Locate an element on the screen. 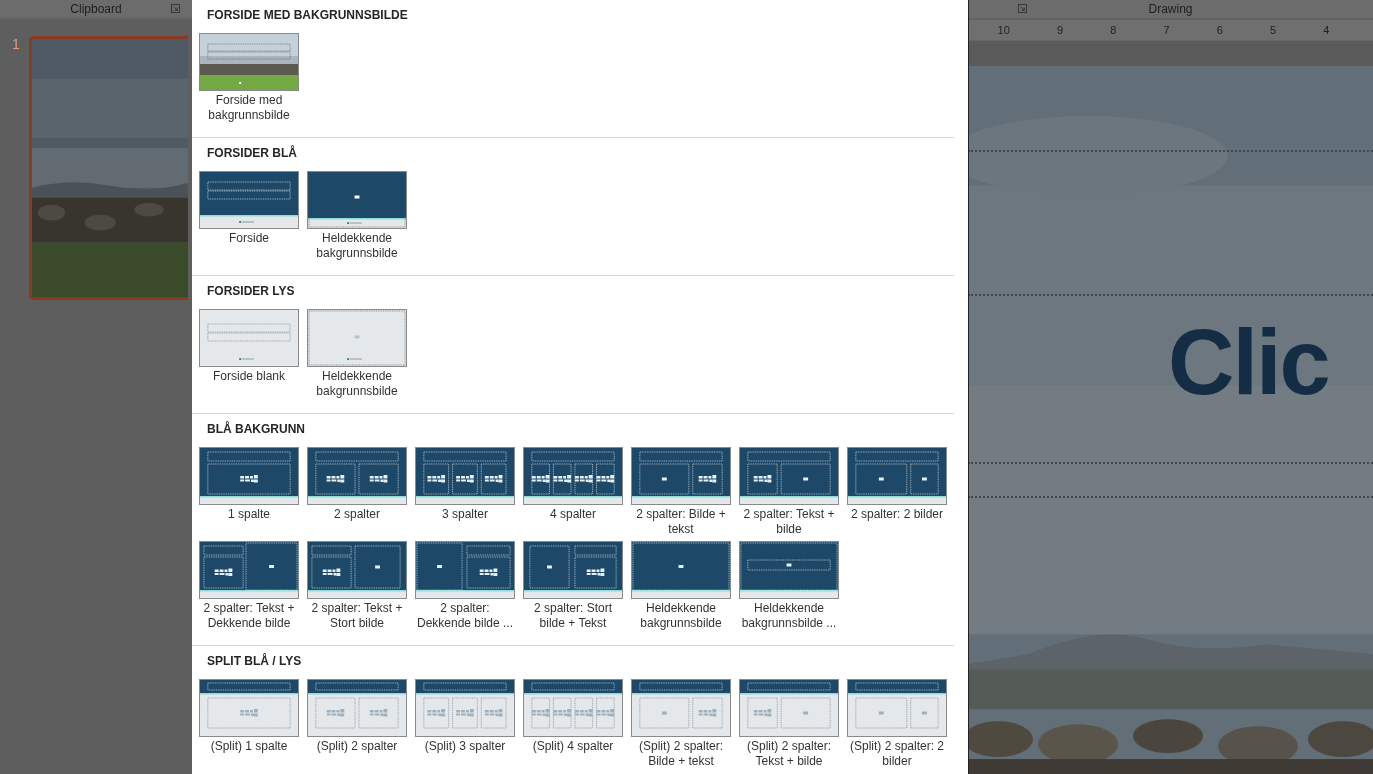 The image size is (1373, 774). ruler-number: 5 is located at coordinates (1273, 30).